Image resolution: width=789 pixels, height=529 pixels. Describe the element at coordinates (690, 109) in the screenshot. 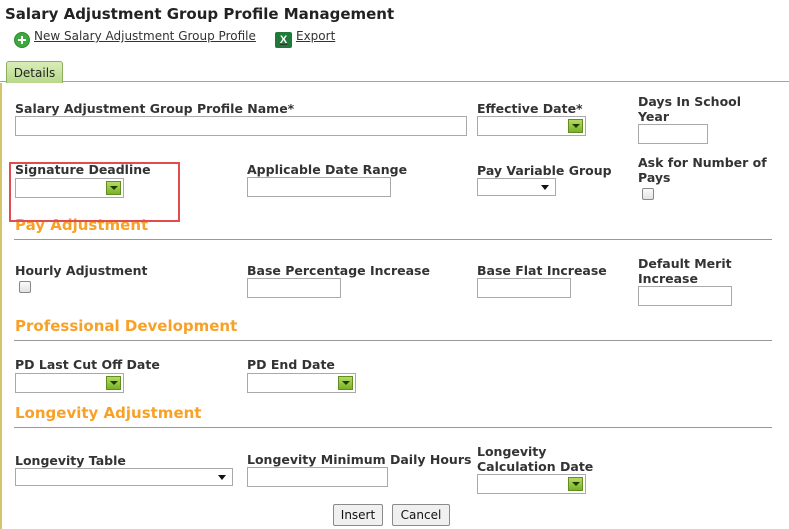

I see `days-in-school-year-label: Days In School Year` at that location.